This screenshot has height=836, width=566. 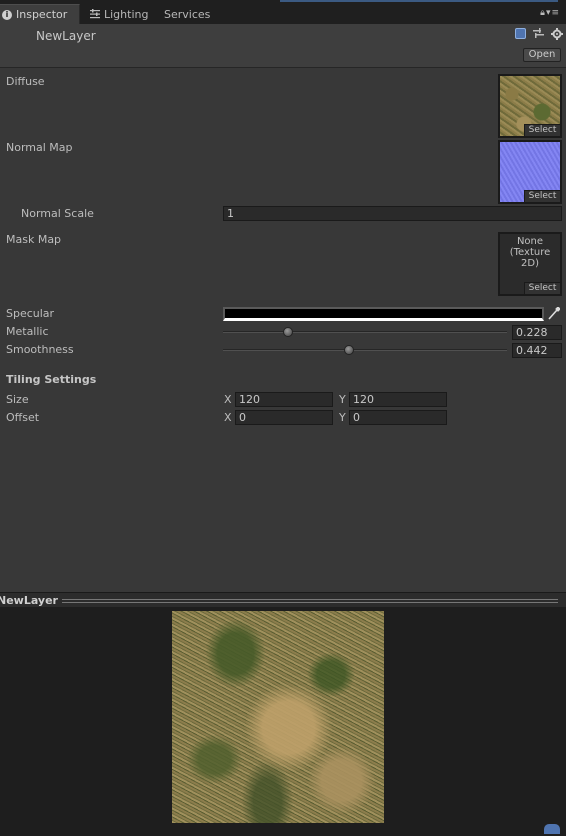 I want to click on menu-icon: ▾≡, so click(x=553, y=13).